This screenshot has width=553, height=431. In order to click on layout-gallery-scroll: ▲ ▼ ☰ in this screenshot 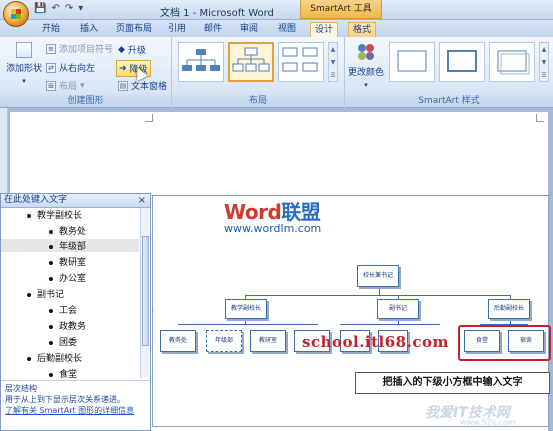, I will do `click(333, 62)`.